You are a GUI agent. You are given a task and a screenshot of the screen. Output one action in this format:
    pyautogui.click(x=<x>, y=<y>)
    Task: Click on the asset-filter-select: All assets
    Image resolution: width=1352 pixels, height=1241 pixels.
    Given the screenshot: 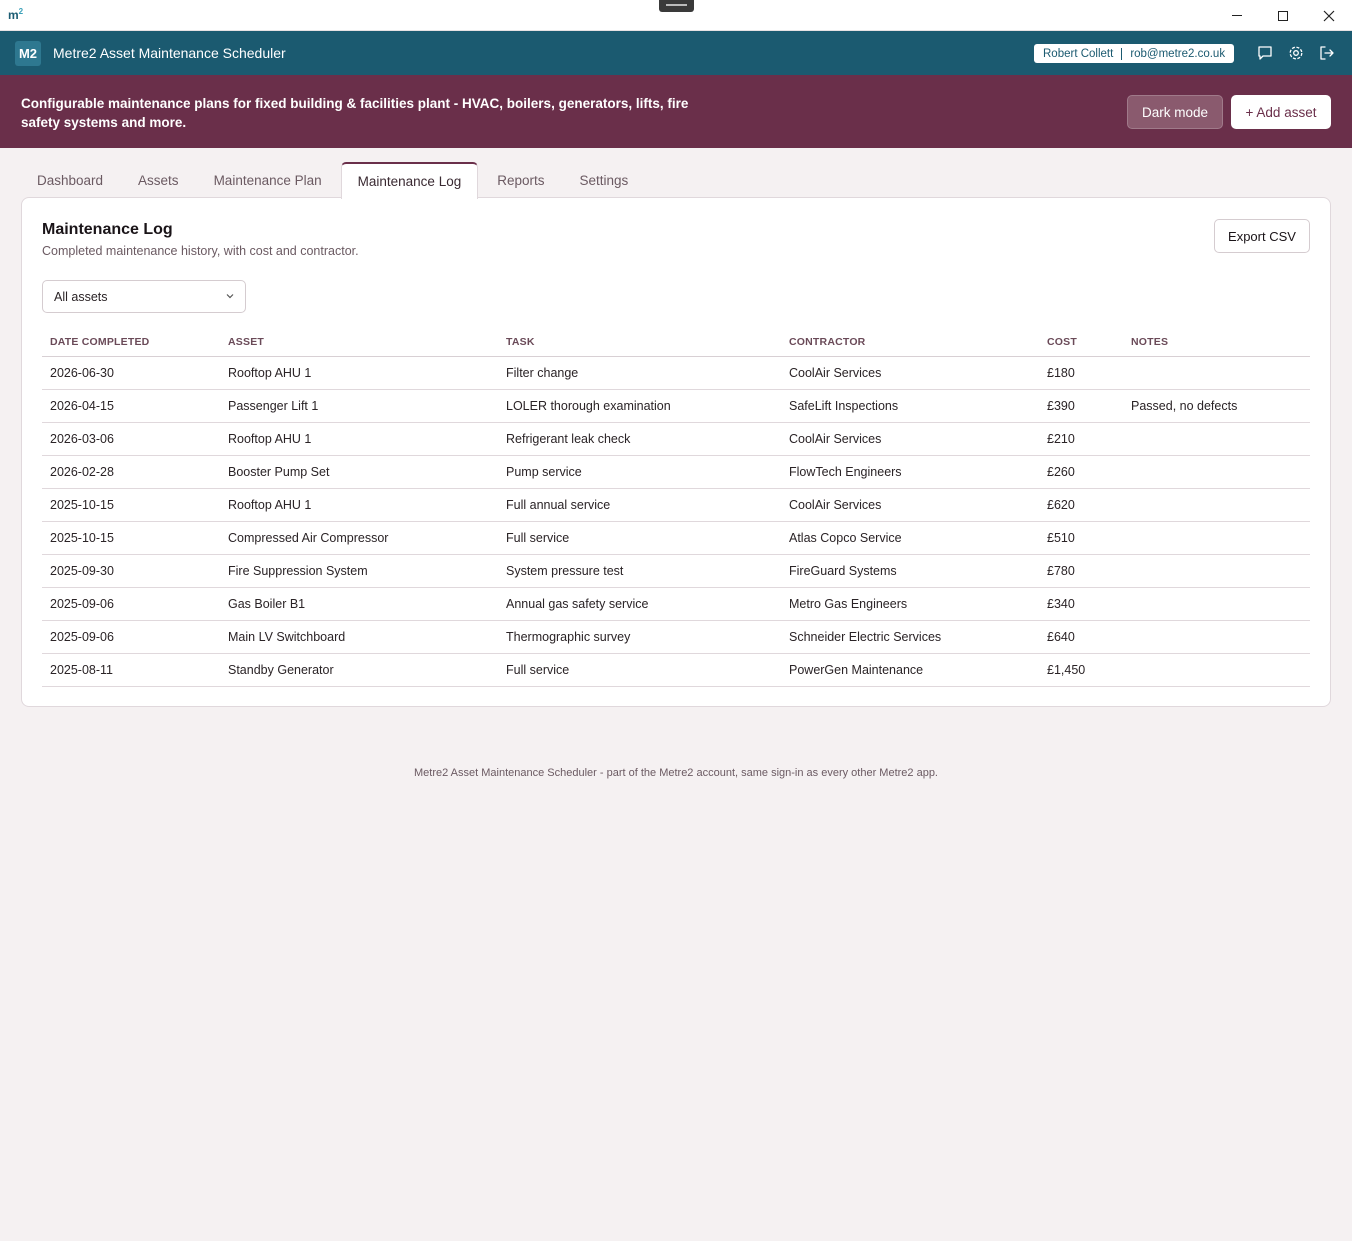 What is the action you would take?
    pyautogui.click(x=144, y=296)
    